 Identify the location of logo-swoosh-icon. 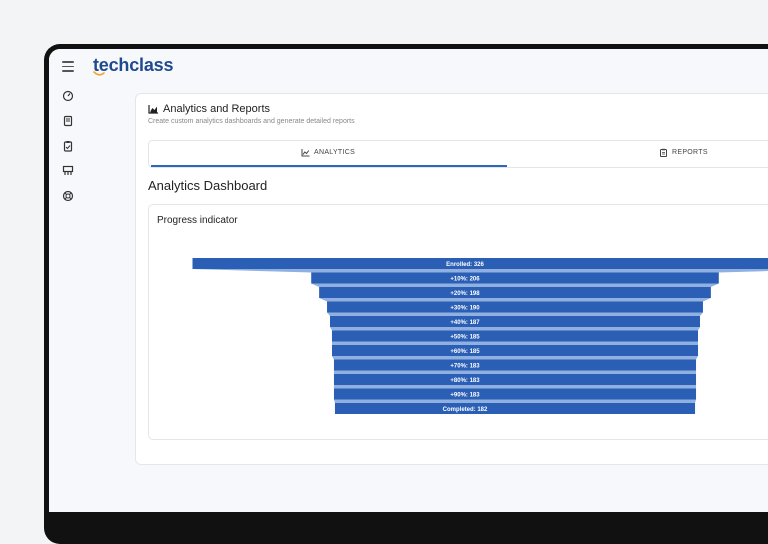
(99, 74).